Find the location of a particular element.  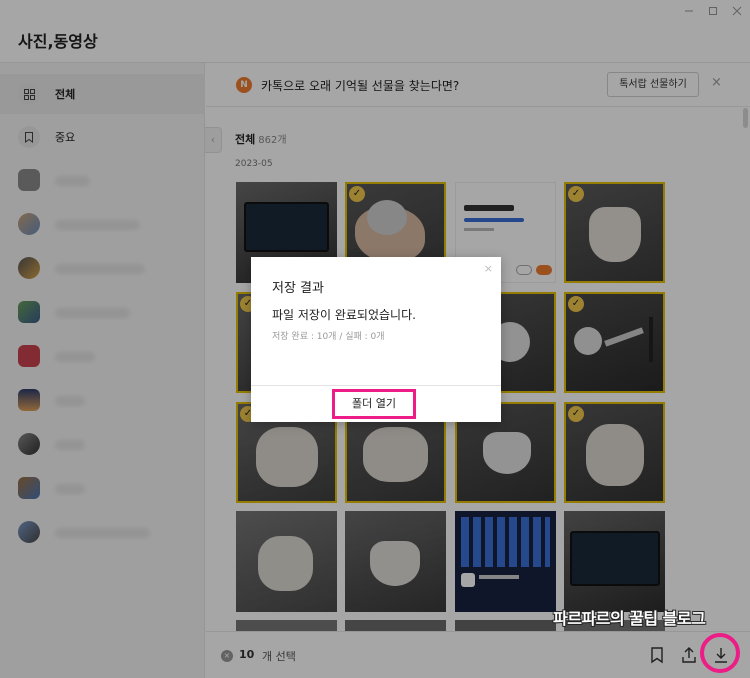

dialog-detail: 저장 완료 : 10개 / 실패 : 0개 is located at coordinates (328, 337).